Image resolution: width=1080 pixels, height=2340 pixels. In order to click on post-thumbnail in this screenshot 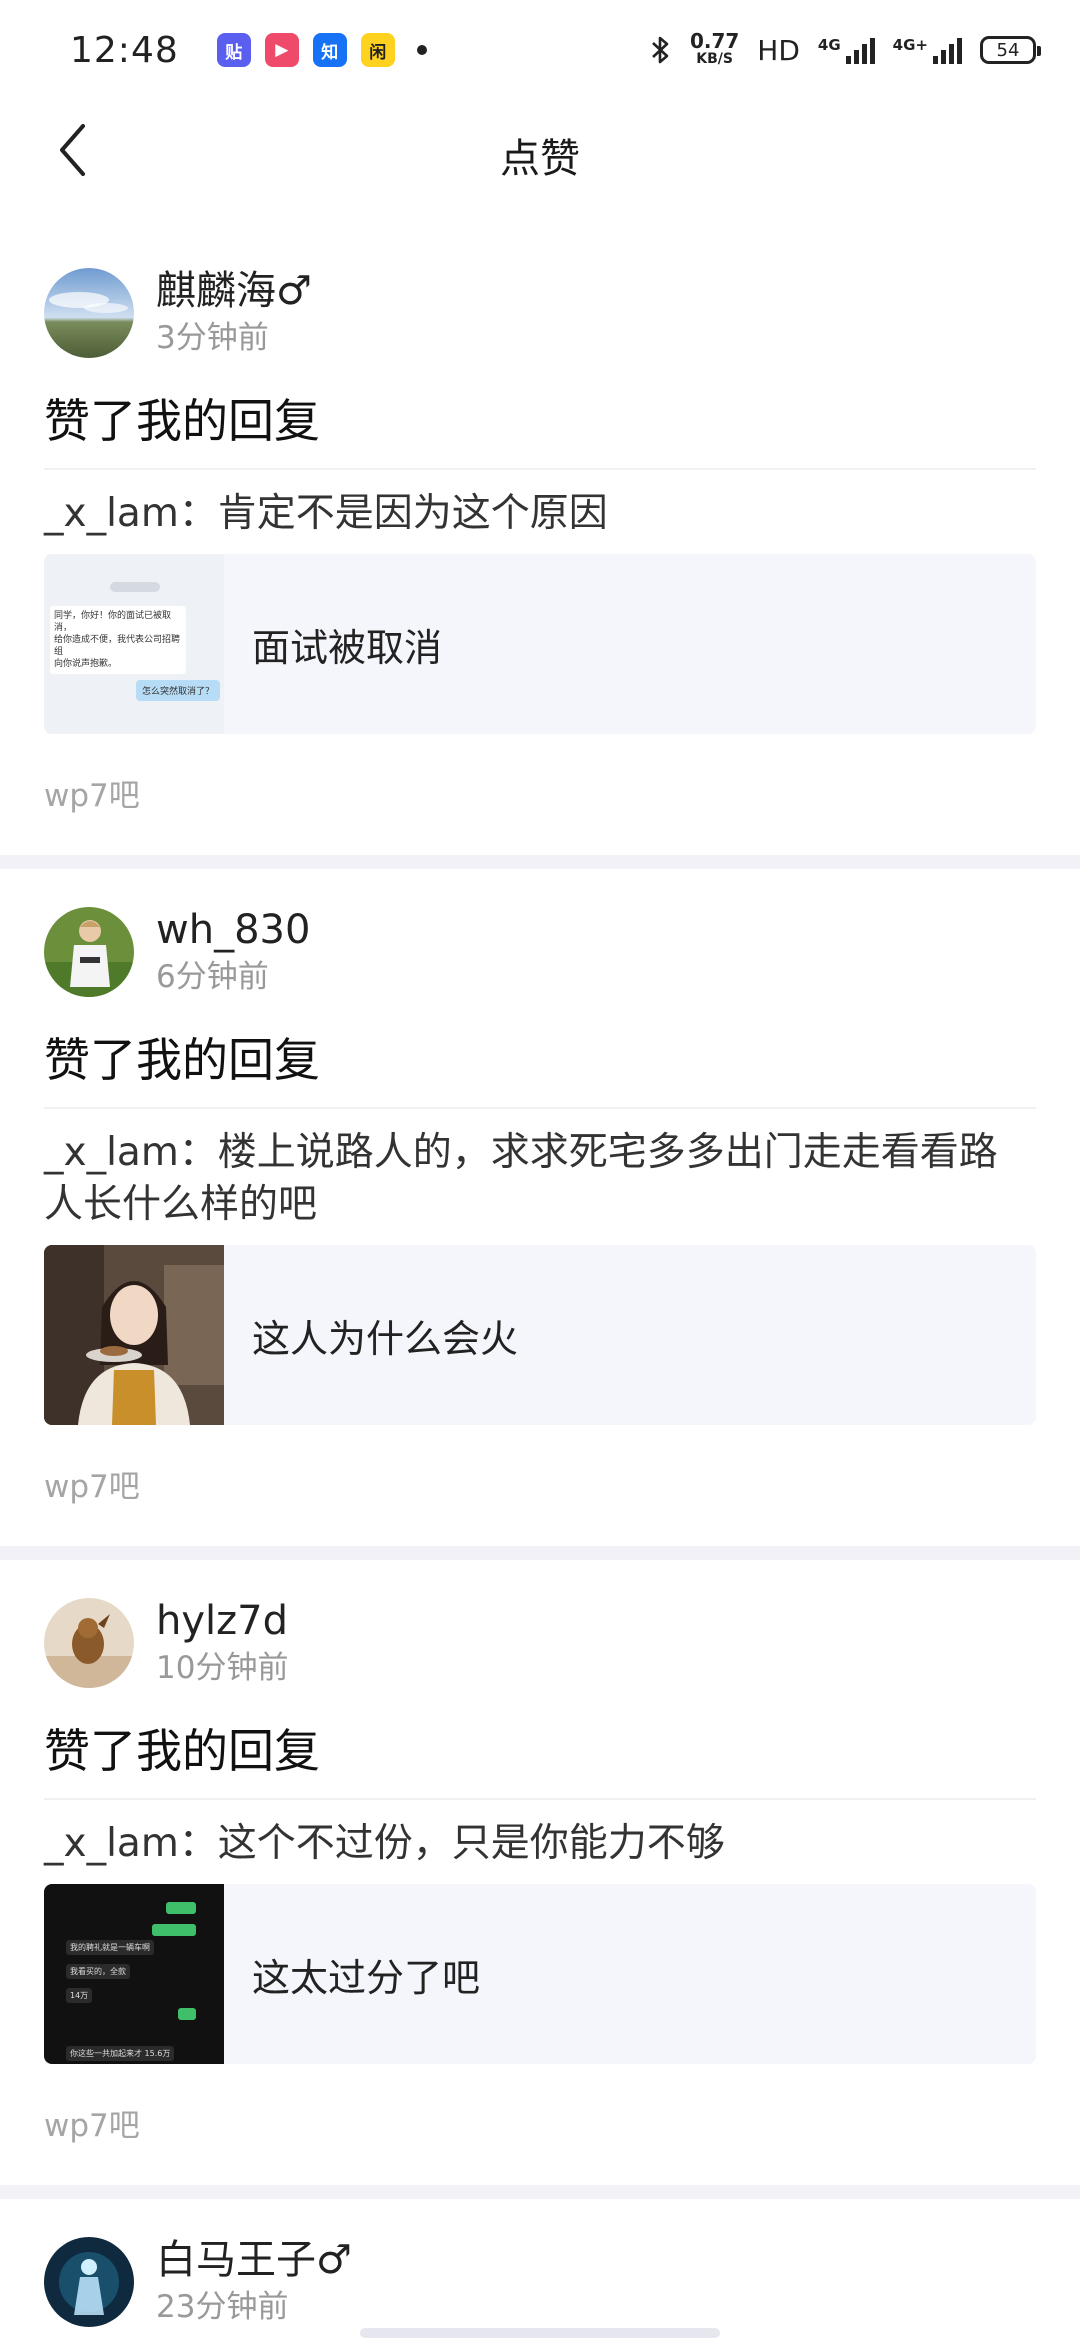, I will do `click(134, 1335)`.